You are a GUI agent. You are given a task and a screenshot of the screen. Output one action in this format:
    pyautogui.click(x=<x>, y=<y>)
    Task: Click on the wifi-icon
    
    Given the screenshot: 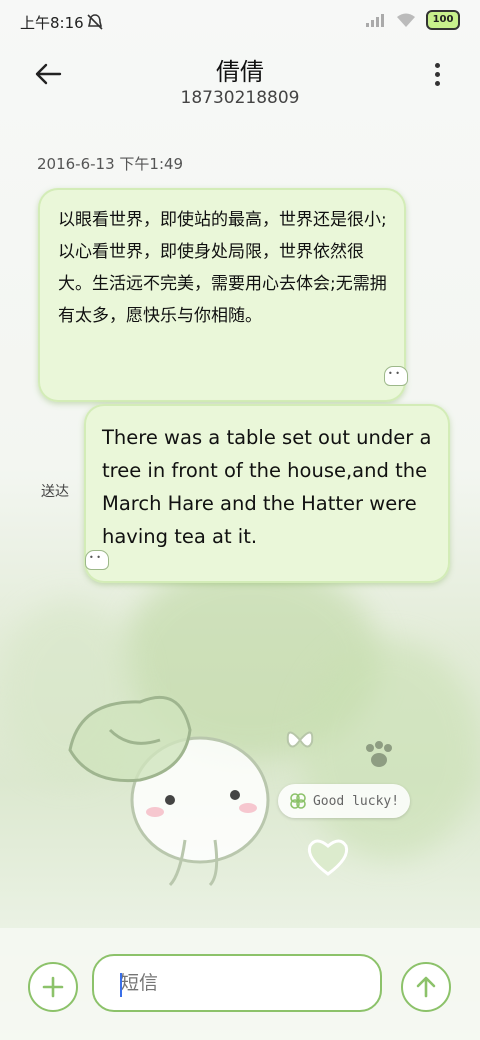 What is the action you would take?
    pyautogui.click(x=406, y=20)
    